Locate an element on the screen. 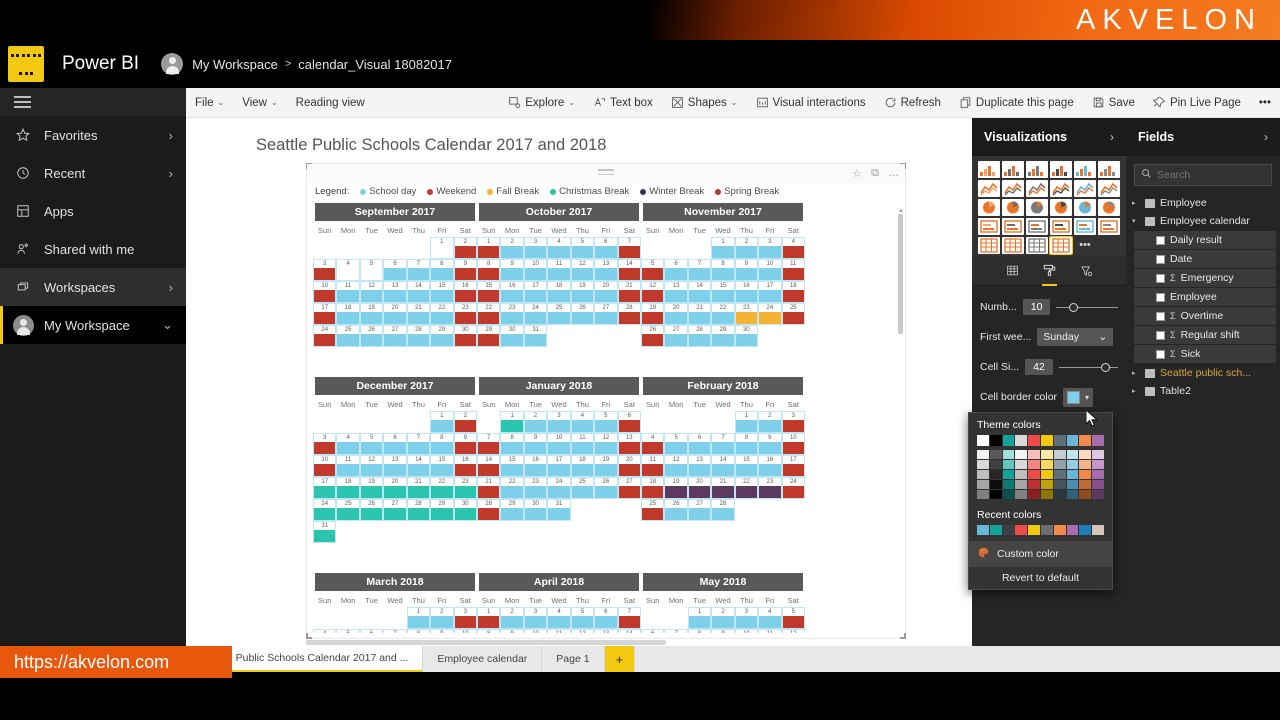 This screenshot has height=720, width=1280. collapse-panel-chevron-icon: › is located at coordinates (1112, 137).